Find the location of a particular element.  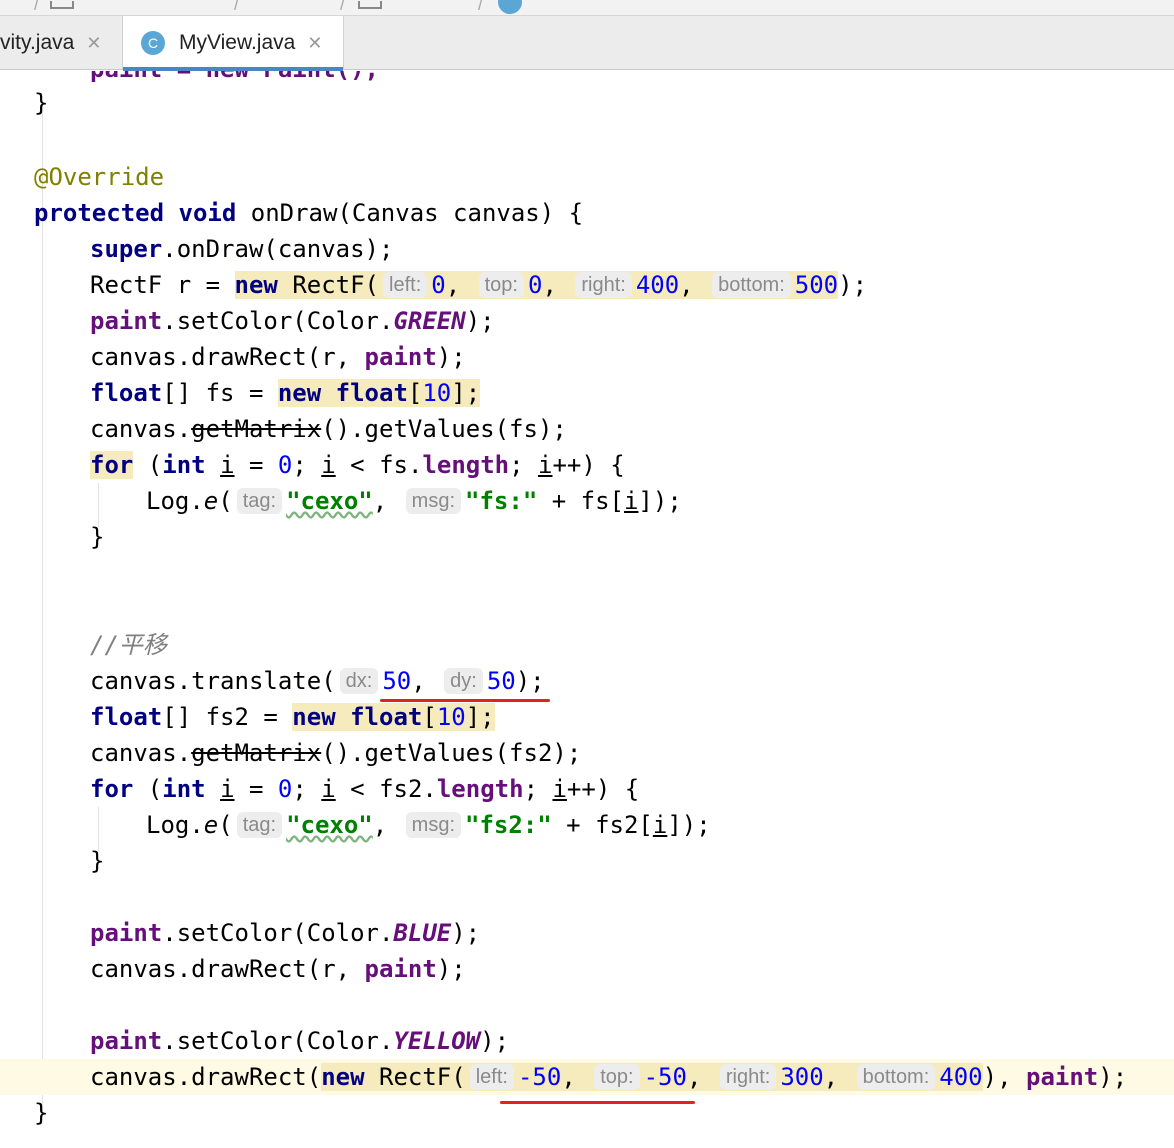

code-line: Log.e(tag: "cexo", msg: "fs:" + fs[i]); is located at coordinates (414, 501).